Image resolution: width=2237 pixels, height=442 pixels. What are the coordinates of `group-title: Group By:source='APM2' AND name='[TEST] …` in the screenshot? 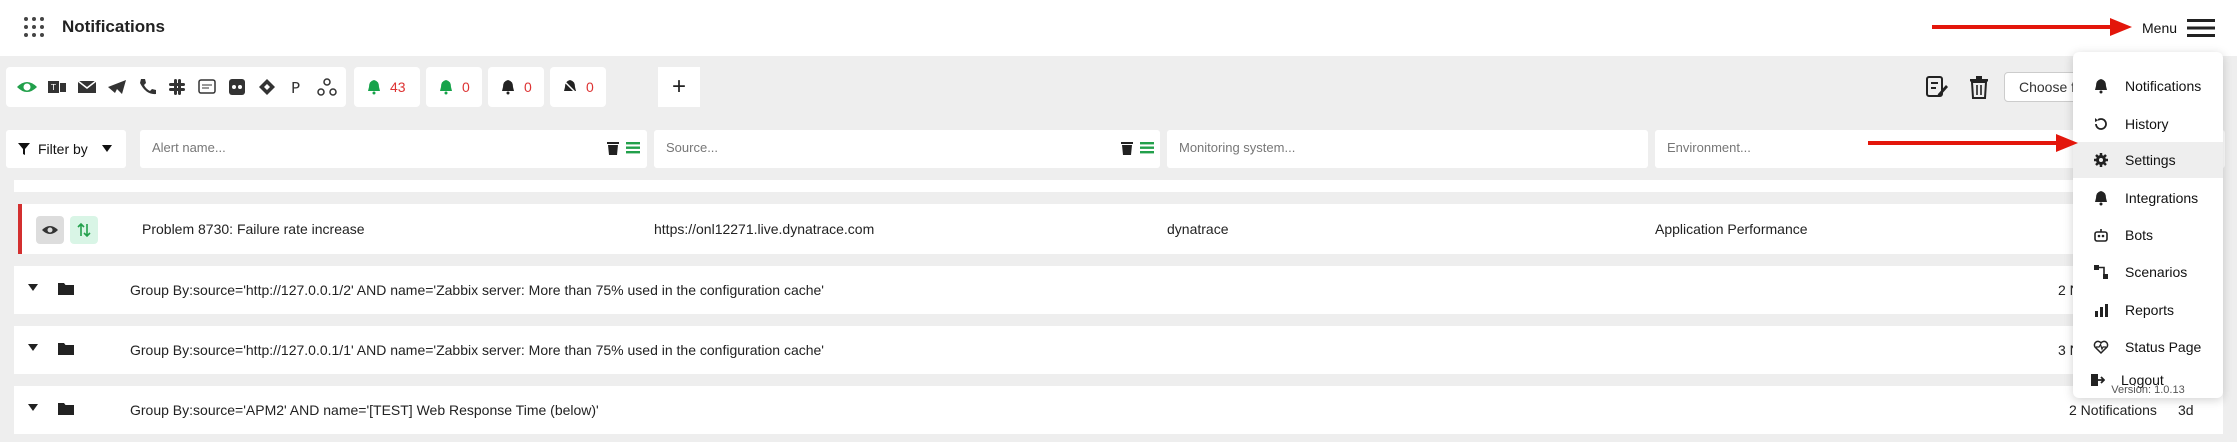 It's located at (364, 410).